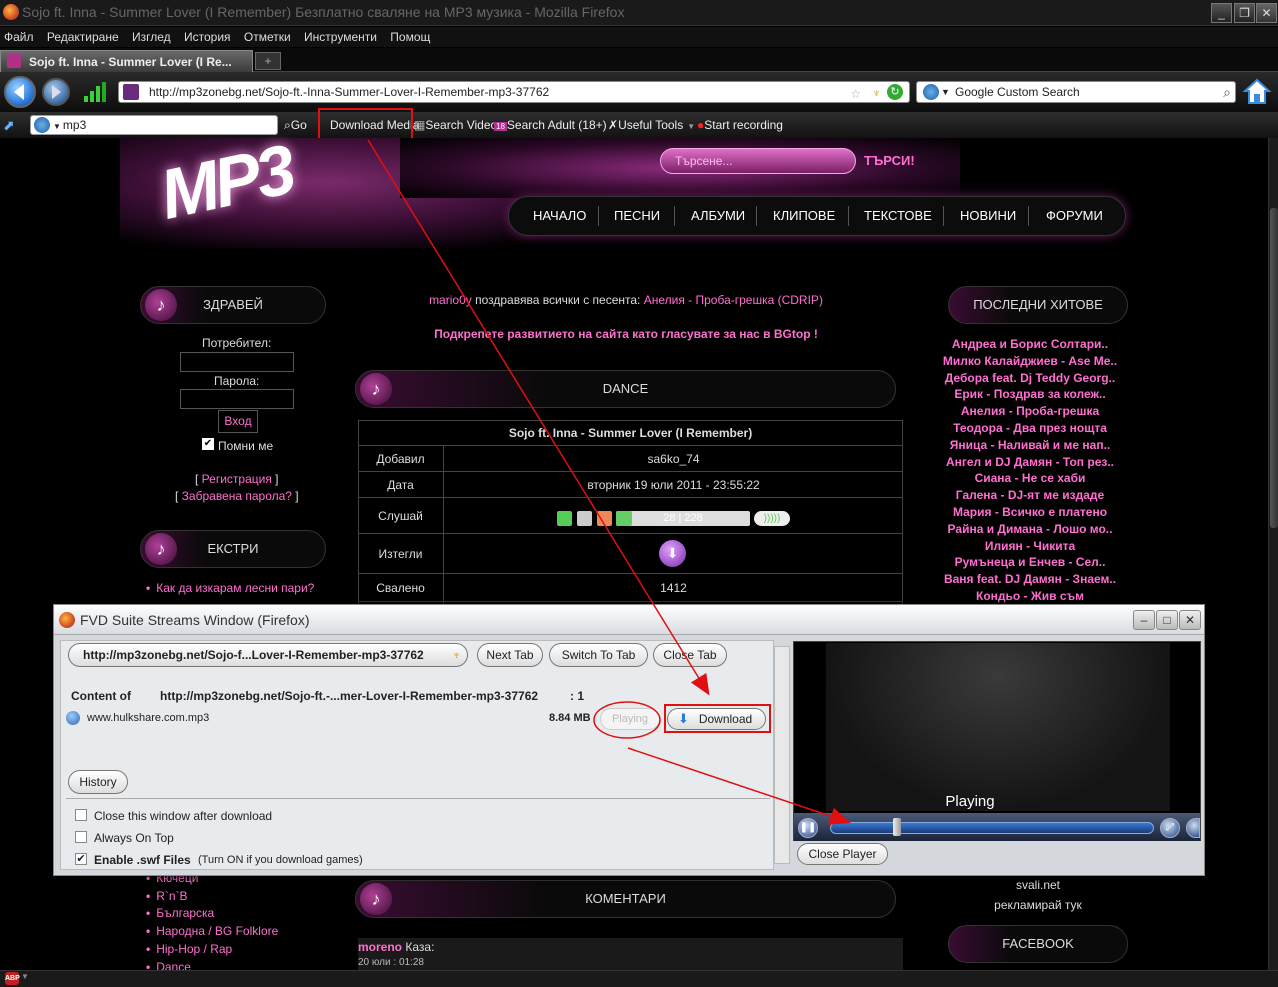  I want to click on nav-lyrics: ТЕКСТОВЕ, so click(898, 216).